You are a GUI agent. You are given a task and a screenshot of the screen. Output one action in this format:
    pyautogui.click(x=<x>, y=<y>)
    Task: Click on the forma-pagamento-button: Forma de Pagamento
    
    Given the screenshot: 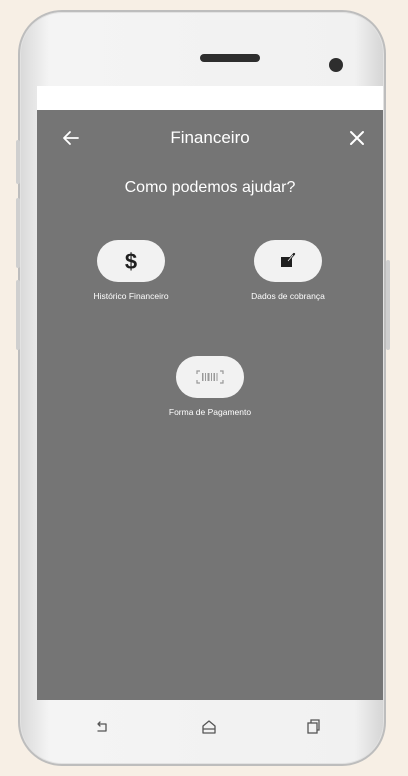 What is the action you would take?
    pyautogui.click(x=210, y=387)
    